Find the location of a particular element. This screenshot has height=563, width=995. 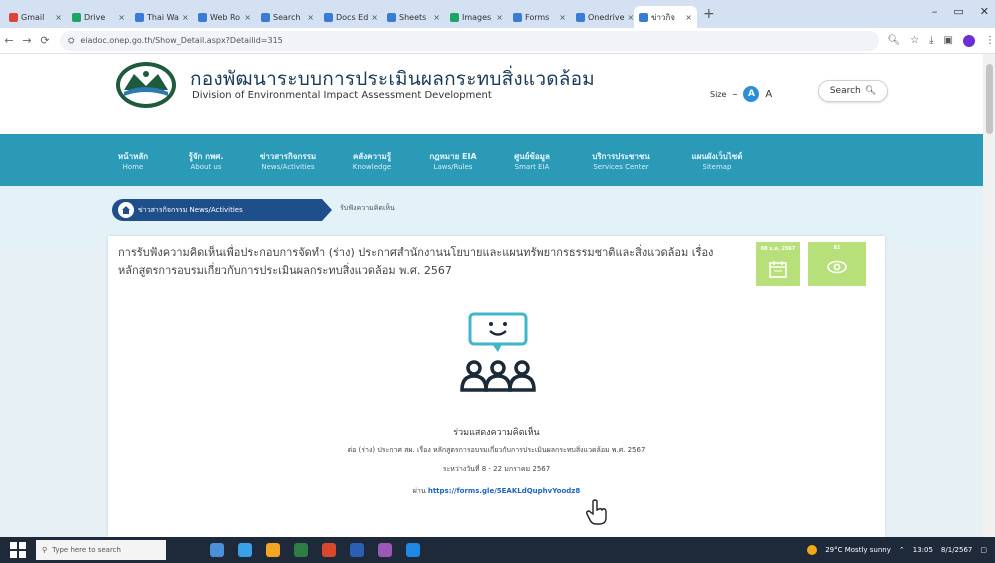

browser-tab: Web Ro × is located at coordinates (224, 17).